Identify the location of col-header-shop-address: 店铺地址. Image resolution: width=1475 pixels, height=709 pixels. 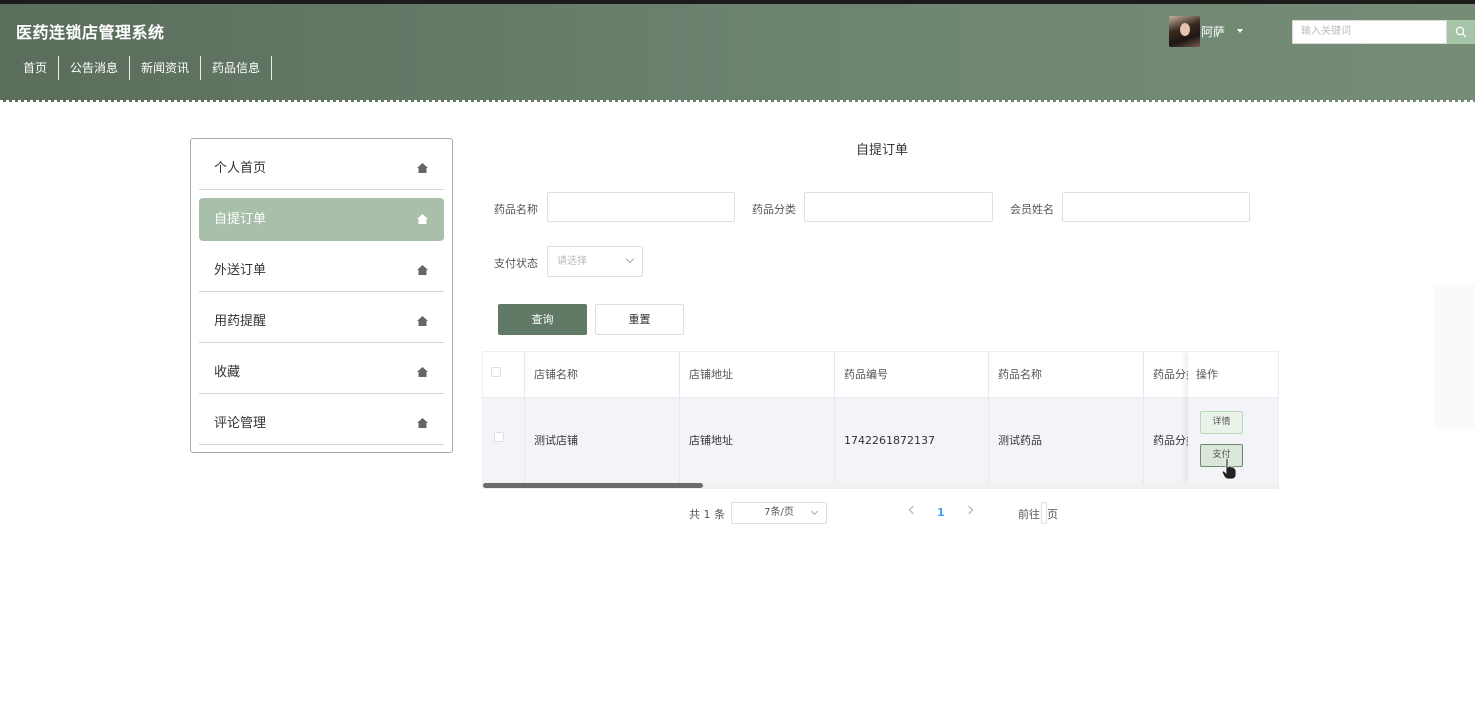
(757, 375).